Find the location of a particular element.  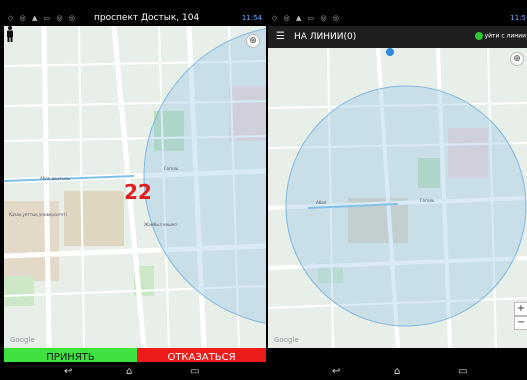

zoom-out-button: − is located at coordinates (520, 323).